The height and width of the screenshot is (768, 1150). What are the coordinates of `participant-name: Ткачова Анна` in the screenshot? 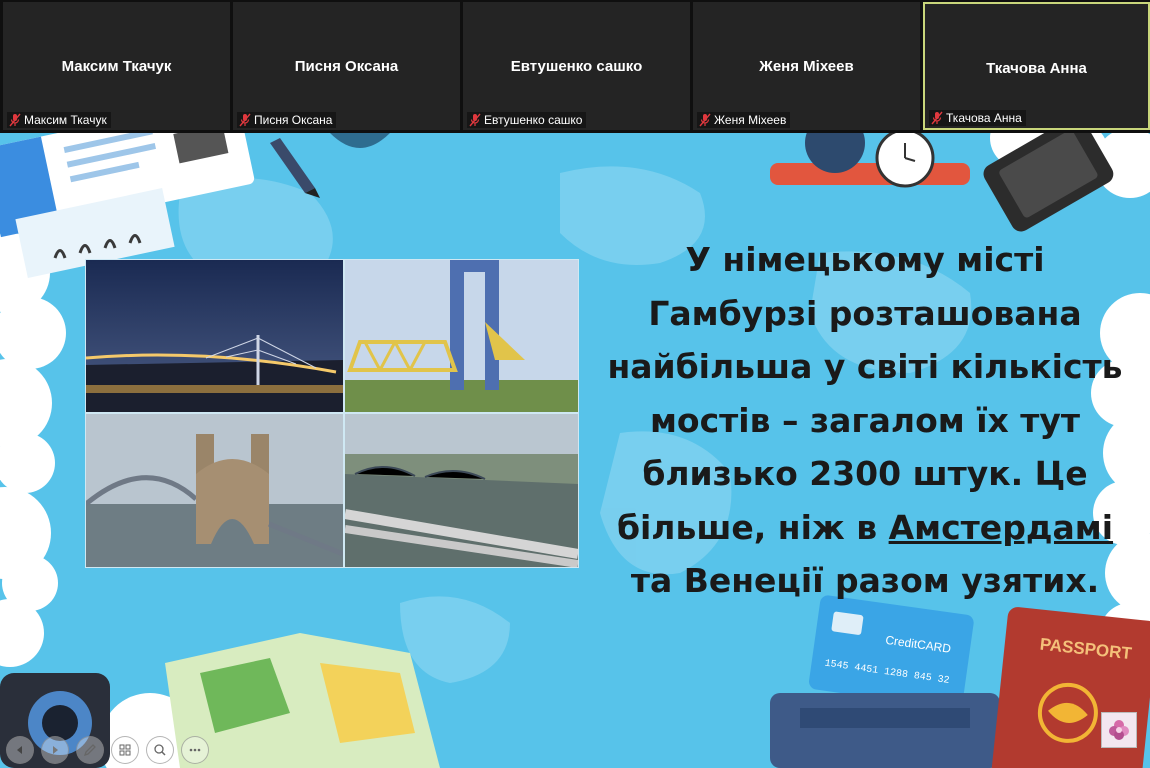 It's located at (1036, 68).